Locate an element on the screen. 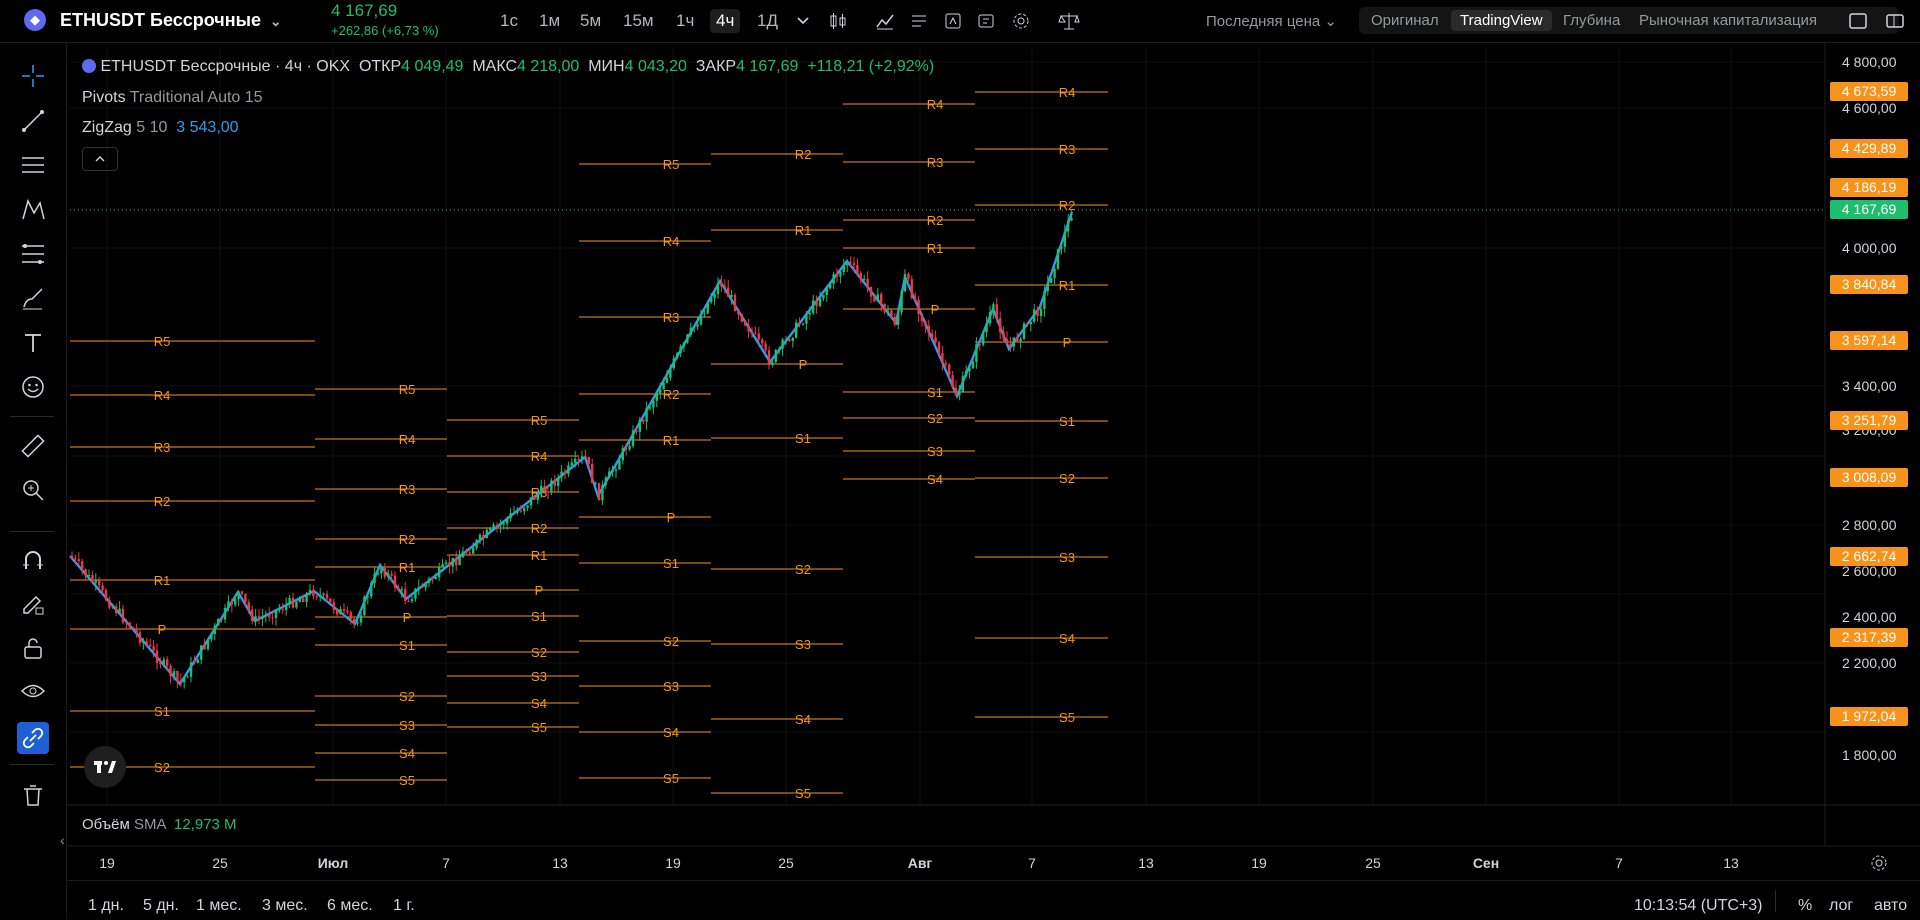 The image size is (1920, 920). legend-low-label: МИН is located at coordinates (606, 66).